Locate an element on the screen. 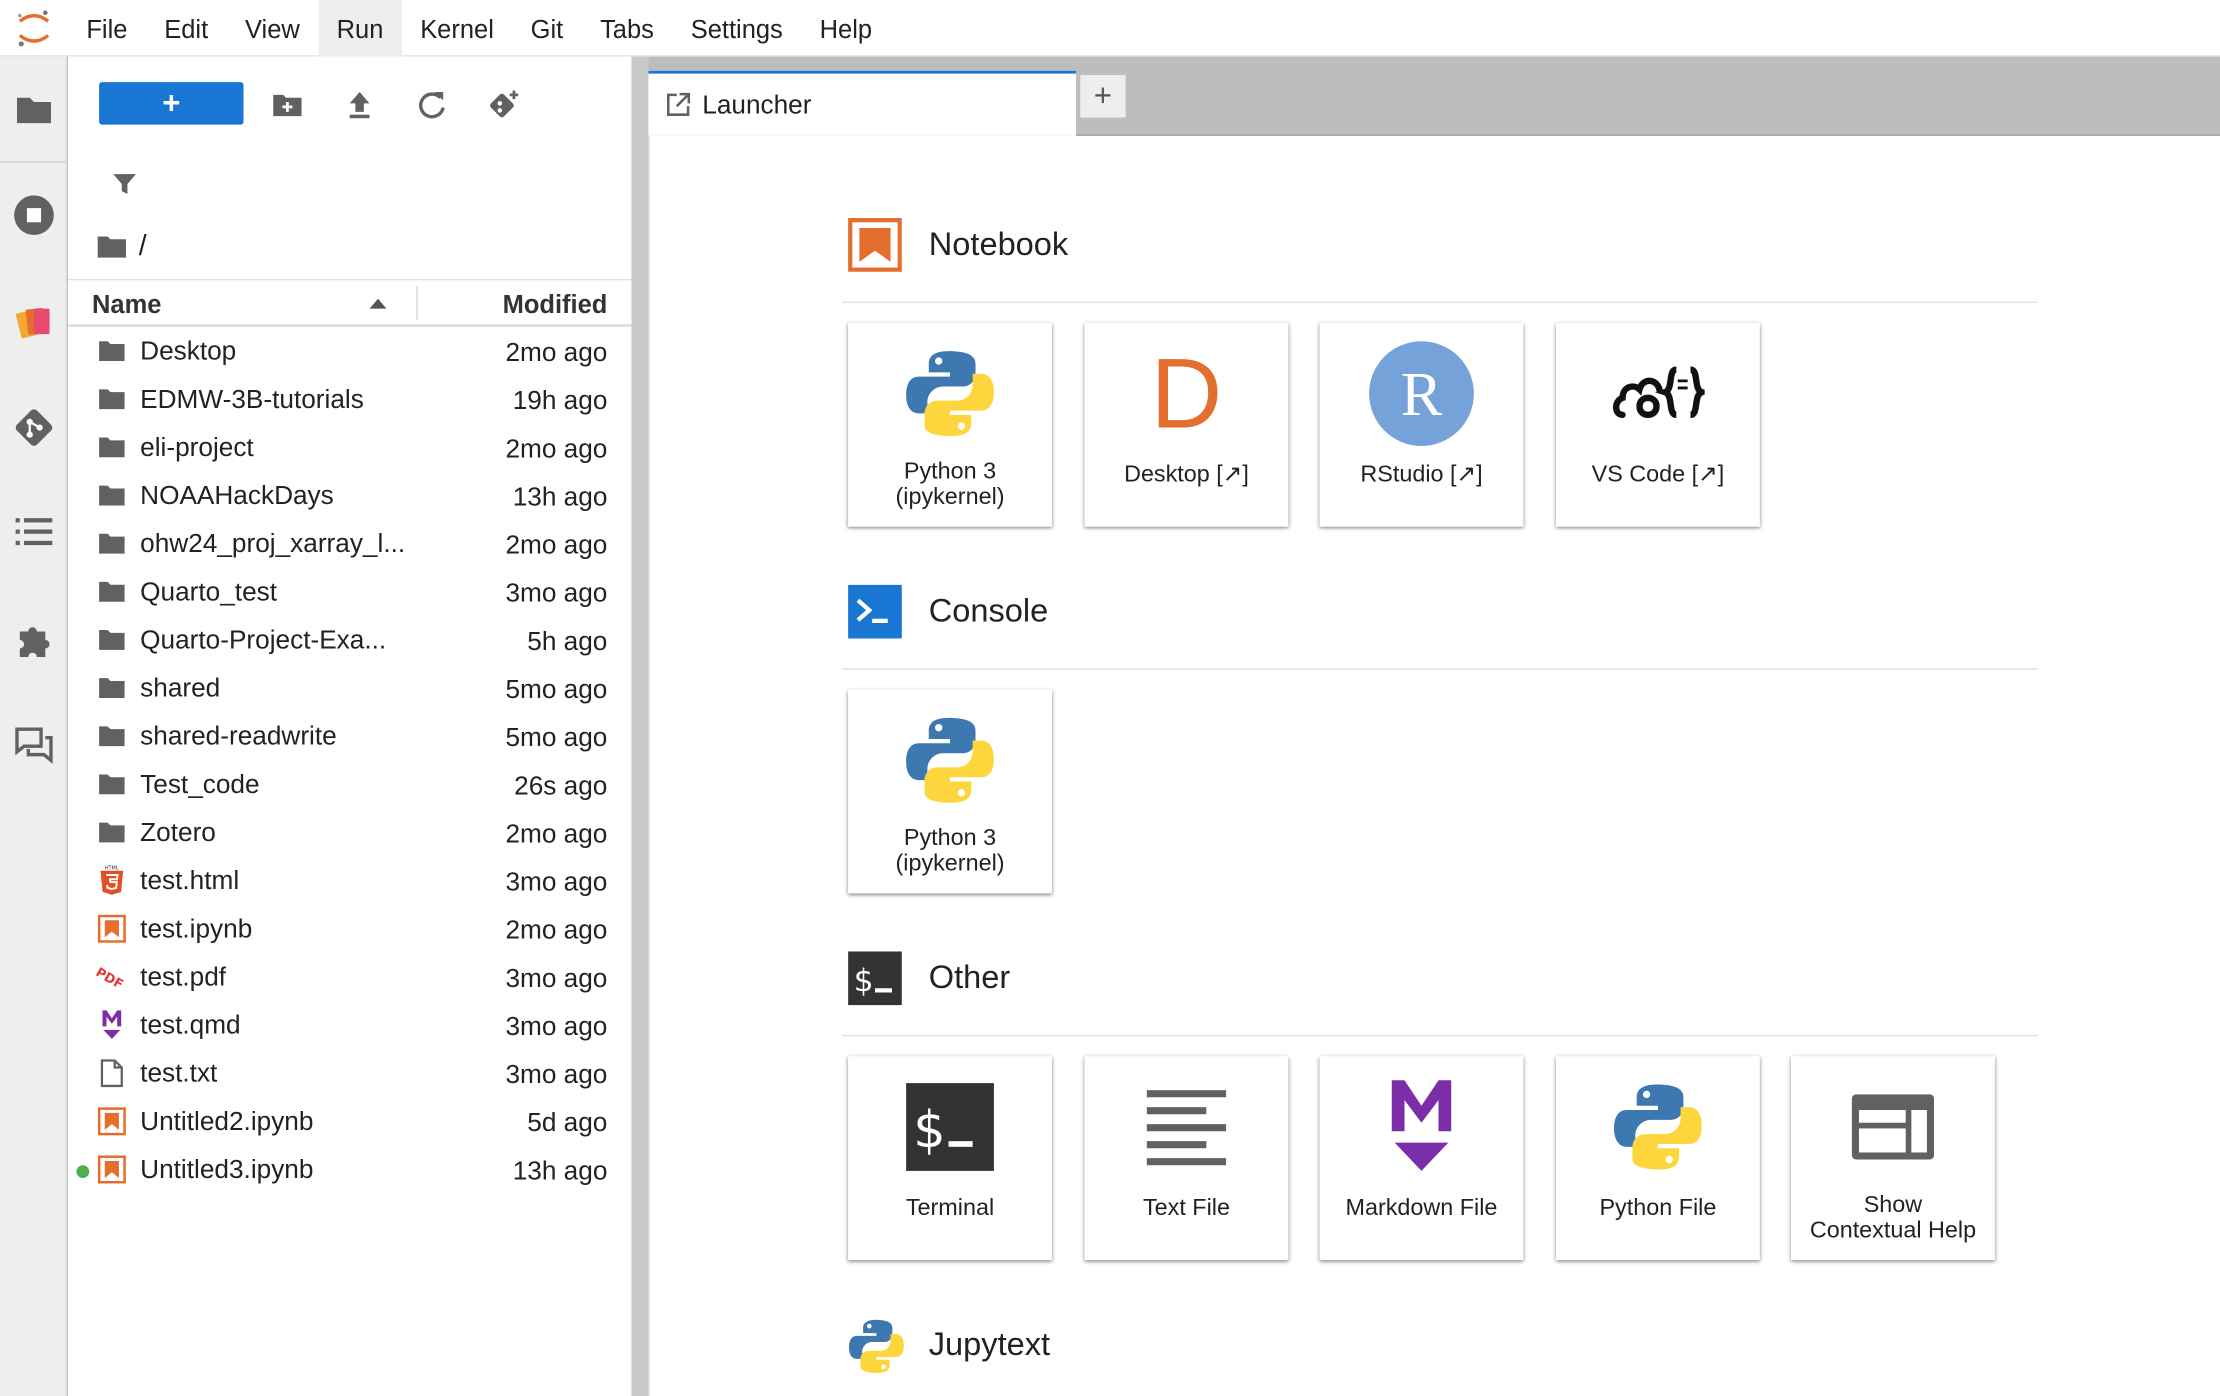  svg-text: PDF is located at coordinates (110, 978).